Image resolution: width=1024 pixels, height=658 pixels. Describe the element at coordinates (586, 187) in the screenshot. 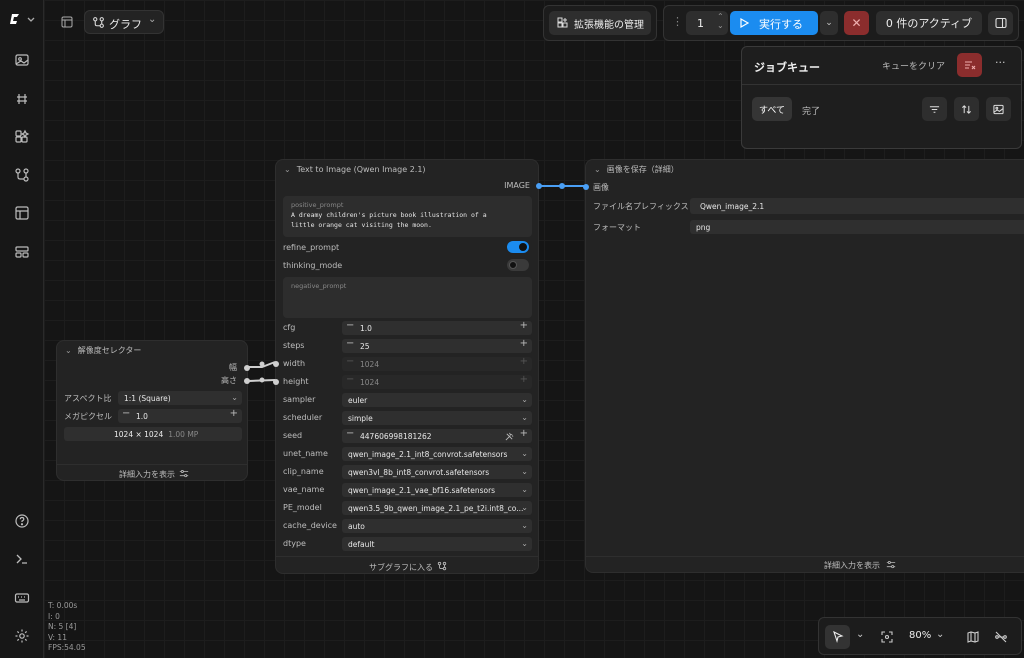

I see `image-input-socket` at that location.